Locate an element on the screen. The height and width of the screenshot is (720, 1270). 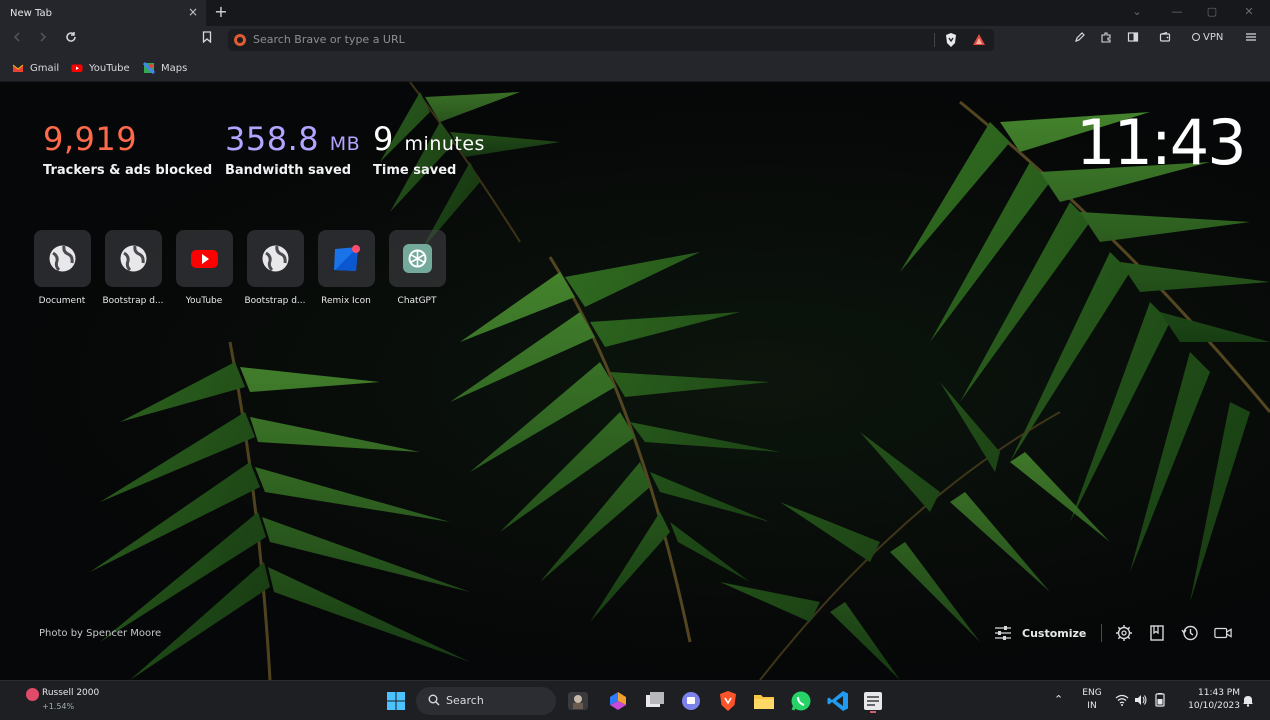
volume-icon is located at coordinates (1141, 700).